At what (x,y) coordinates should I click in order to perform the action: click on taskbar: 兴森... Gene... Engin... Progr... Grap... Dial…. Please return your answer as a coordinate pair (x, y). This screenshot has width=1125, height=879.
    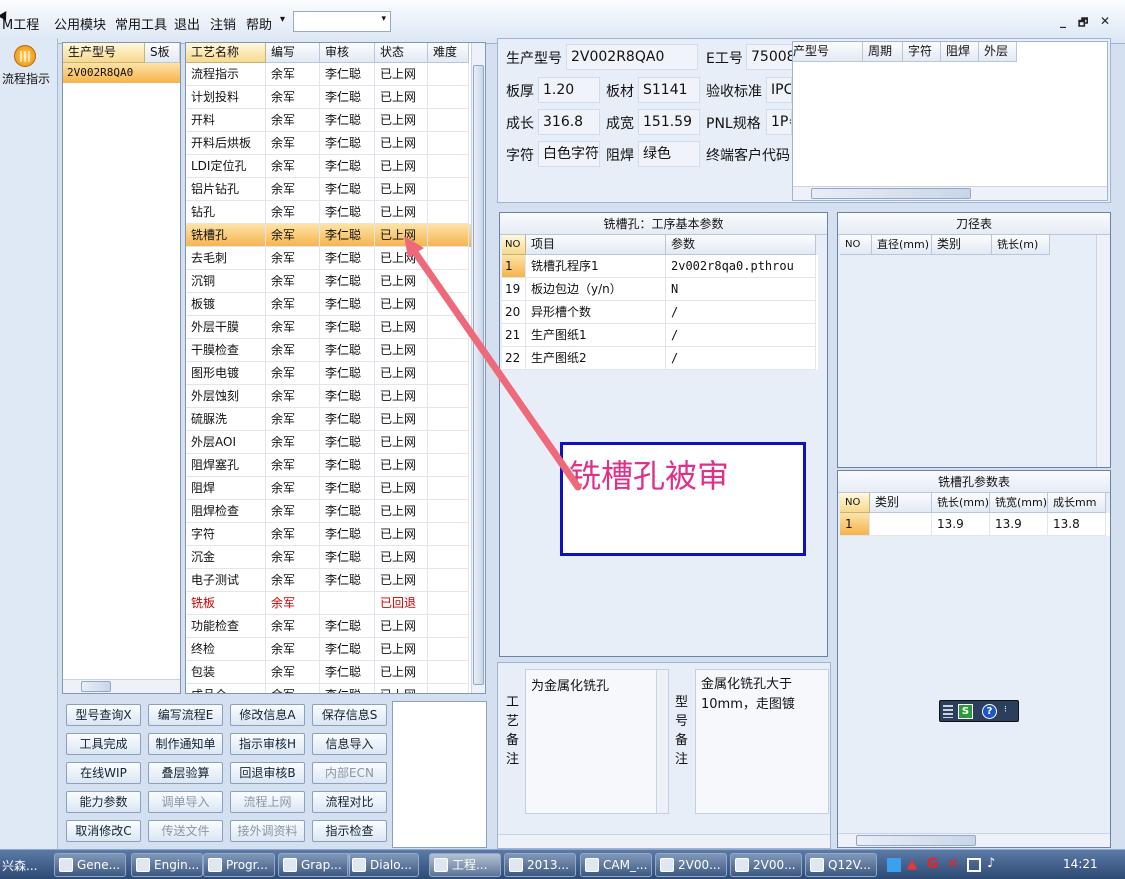
    Looking at the image, I should click on (562, 864).